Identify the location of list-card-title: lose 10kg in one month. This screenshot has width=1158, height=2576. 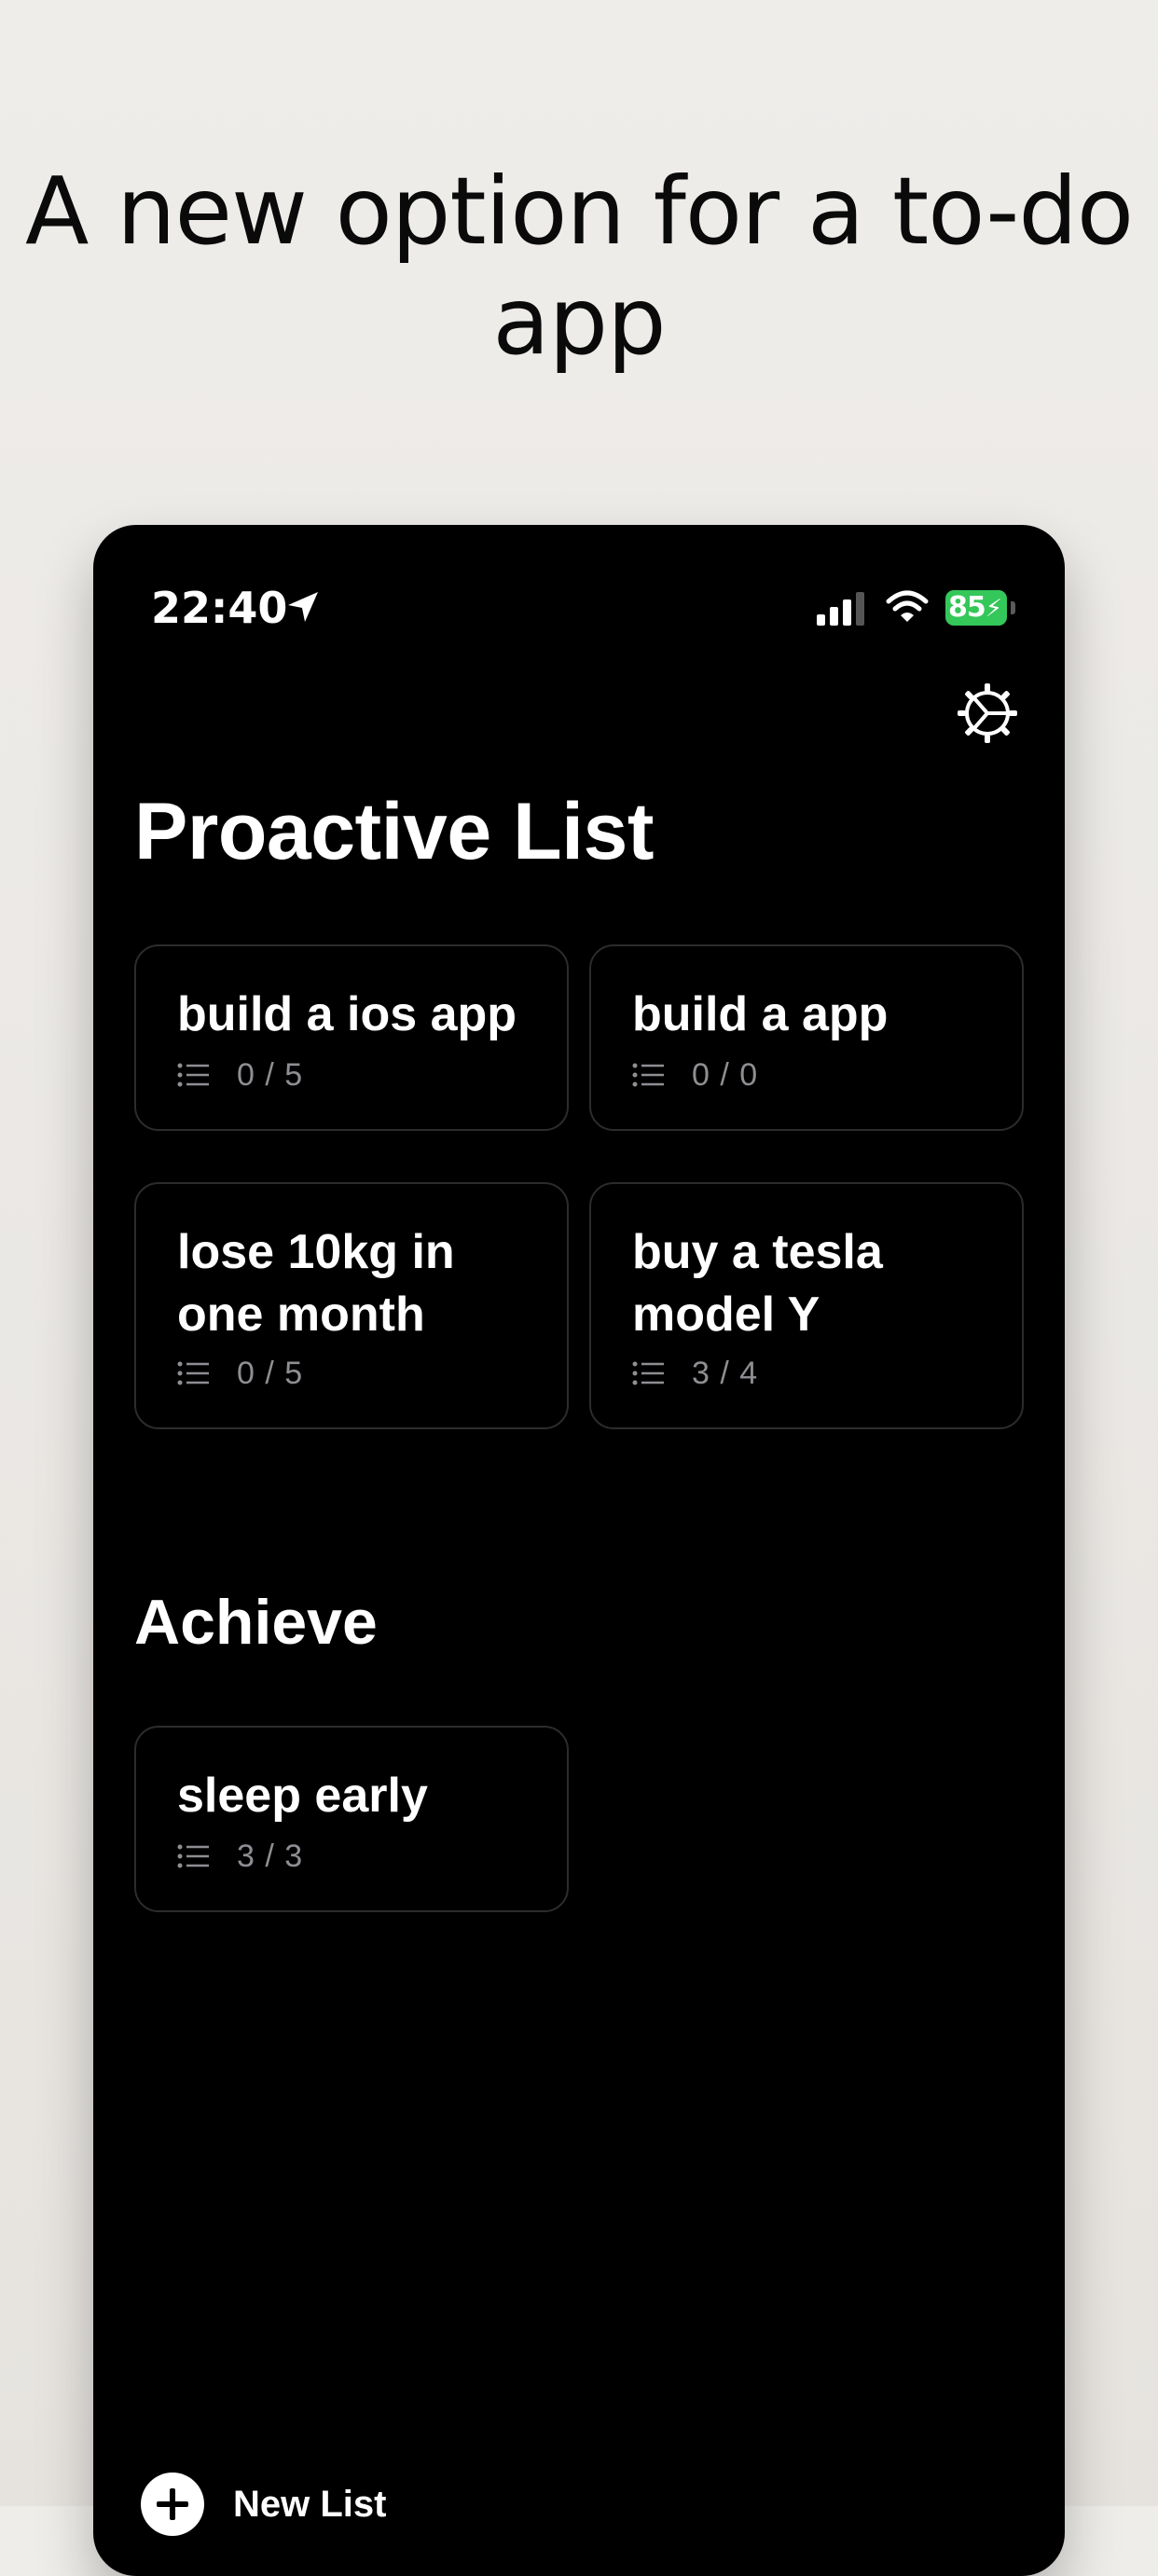
(316, 1283).